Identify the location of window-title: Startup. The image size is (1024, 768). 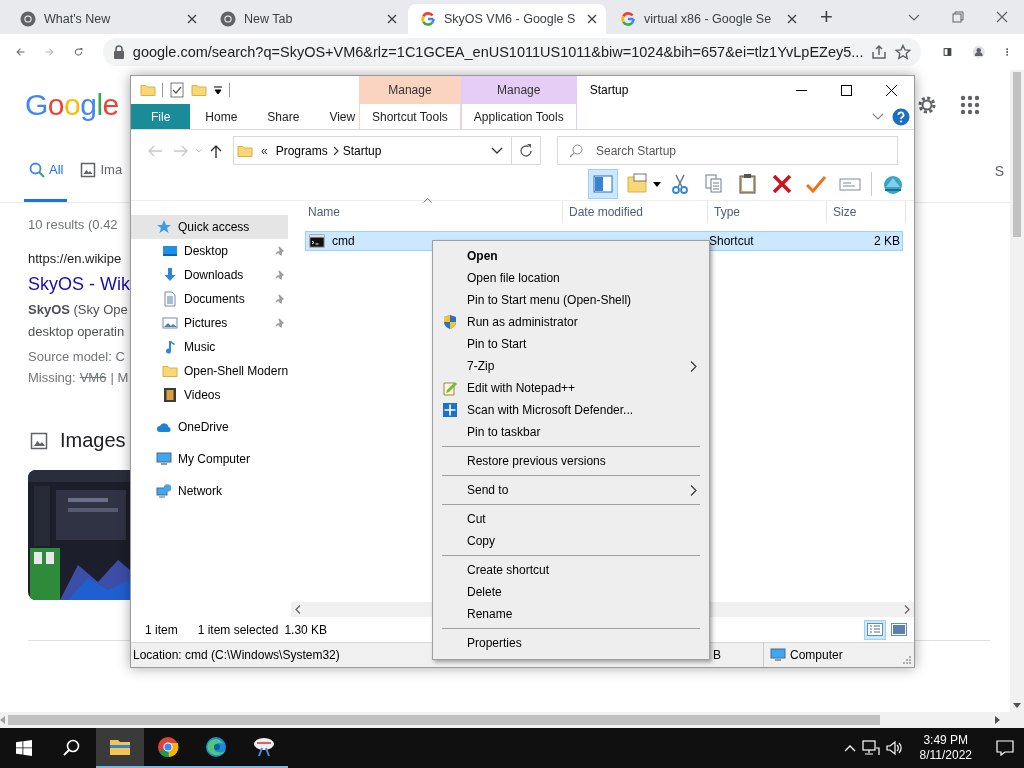
(609, 90).